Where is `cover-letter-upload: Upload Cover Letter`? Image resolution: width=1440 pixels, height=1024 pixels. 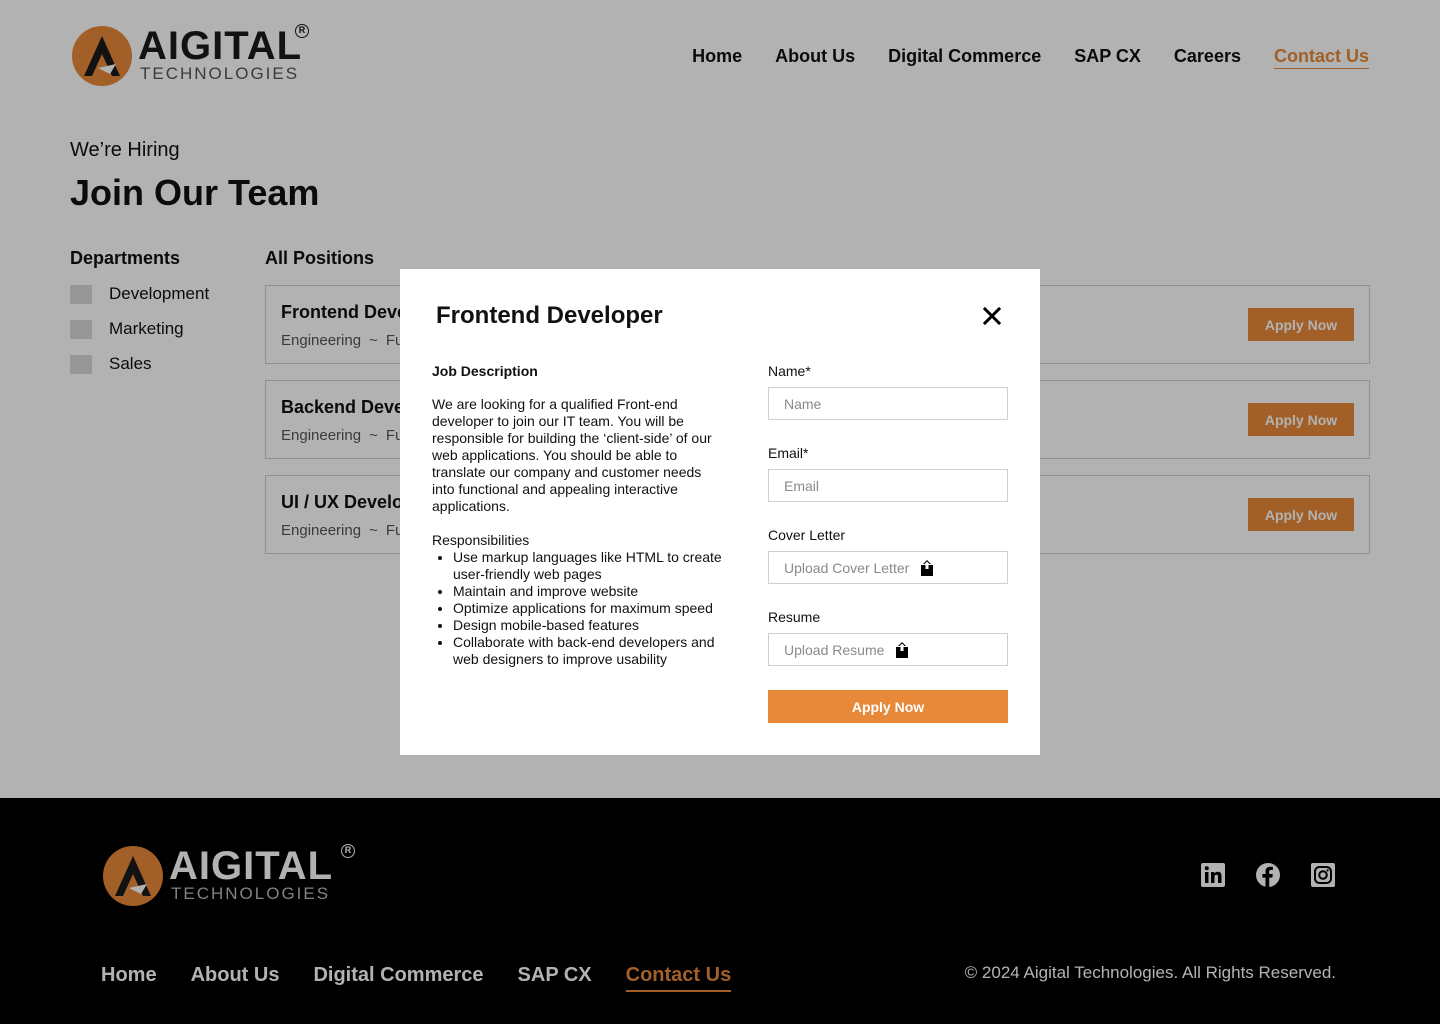
cover-letter-upload: Upload Cover Letter is located at coordinates (888, 567).